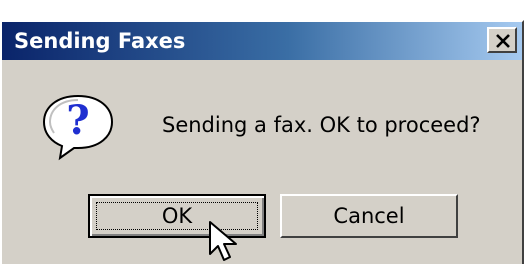 This screenshot has height=268, width=526. Describe the element at coordinates (177, 216) in the screenshot. I see `ok-button-label: OK` at that location.